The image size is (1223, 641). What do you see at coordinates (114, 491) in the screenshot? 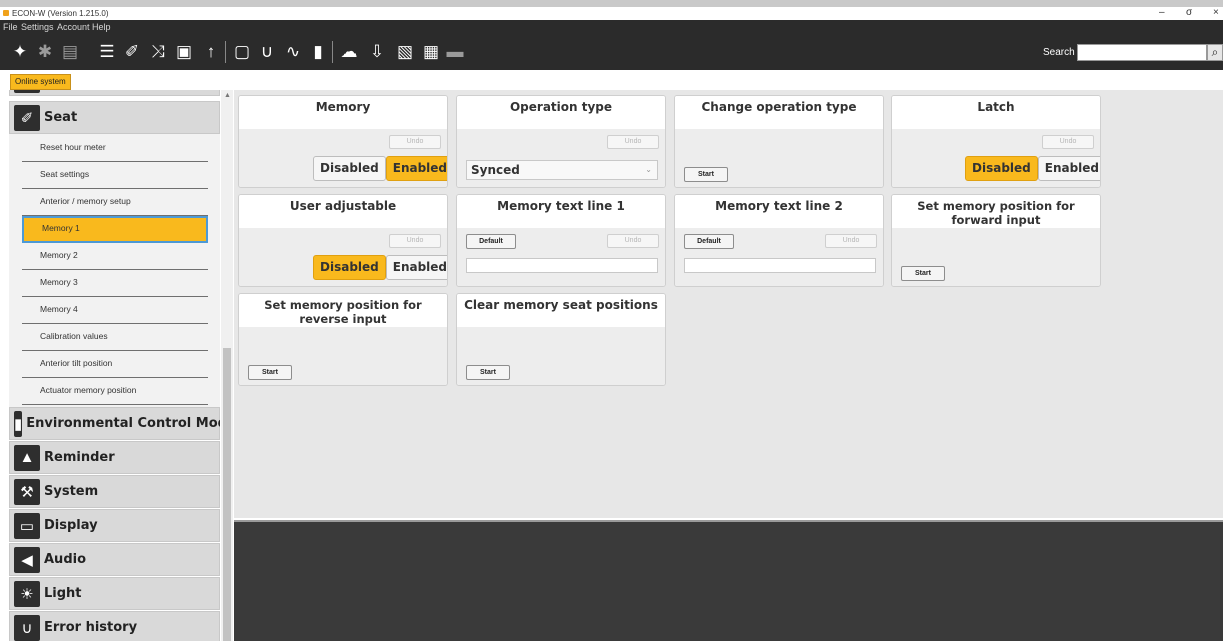
I see `sidebar-category-system: ⚒ System` at bounding box center [114, 491].